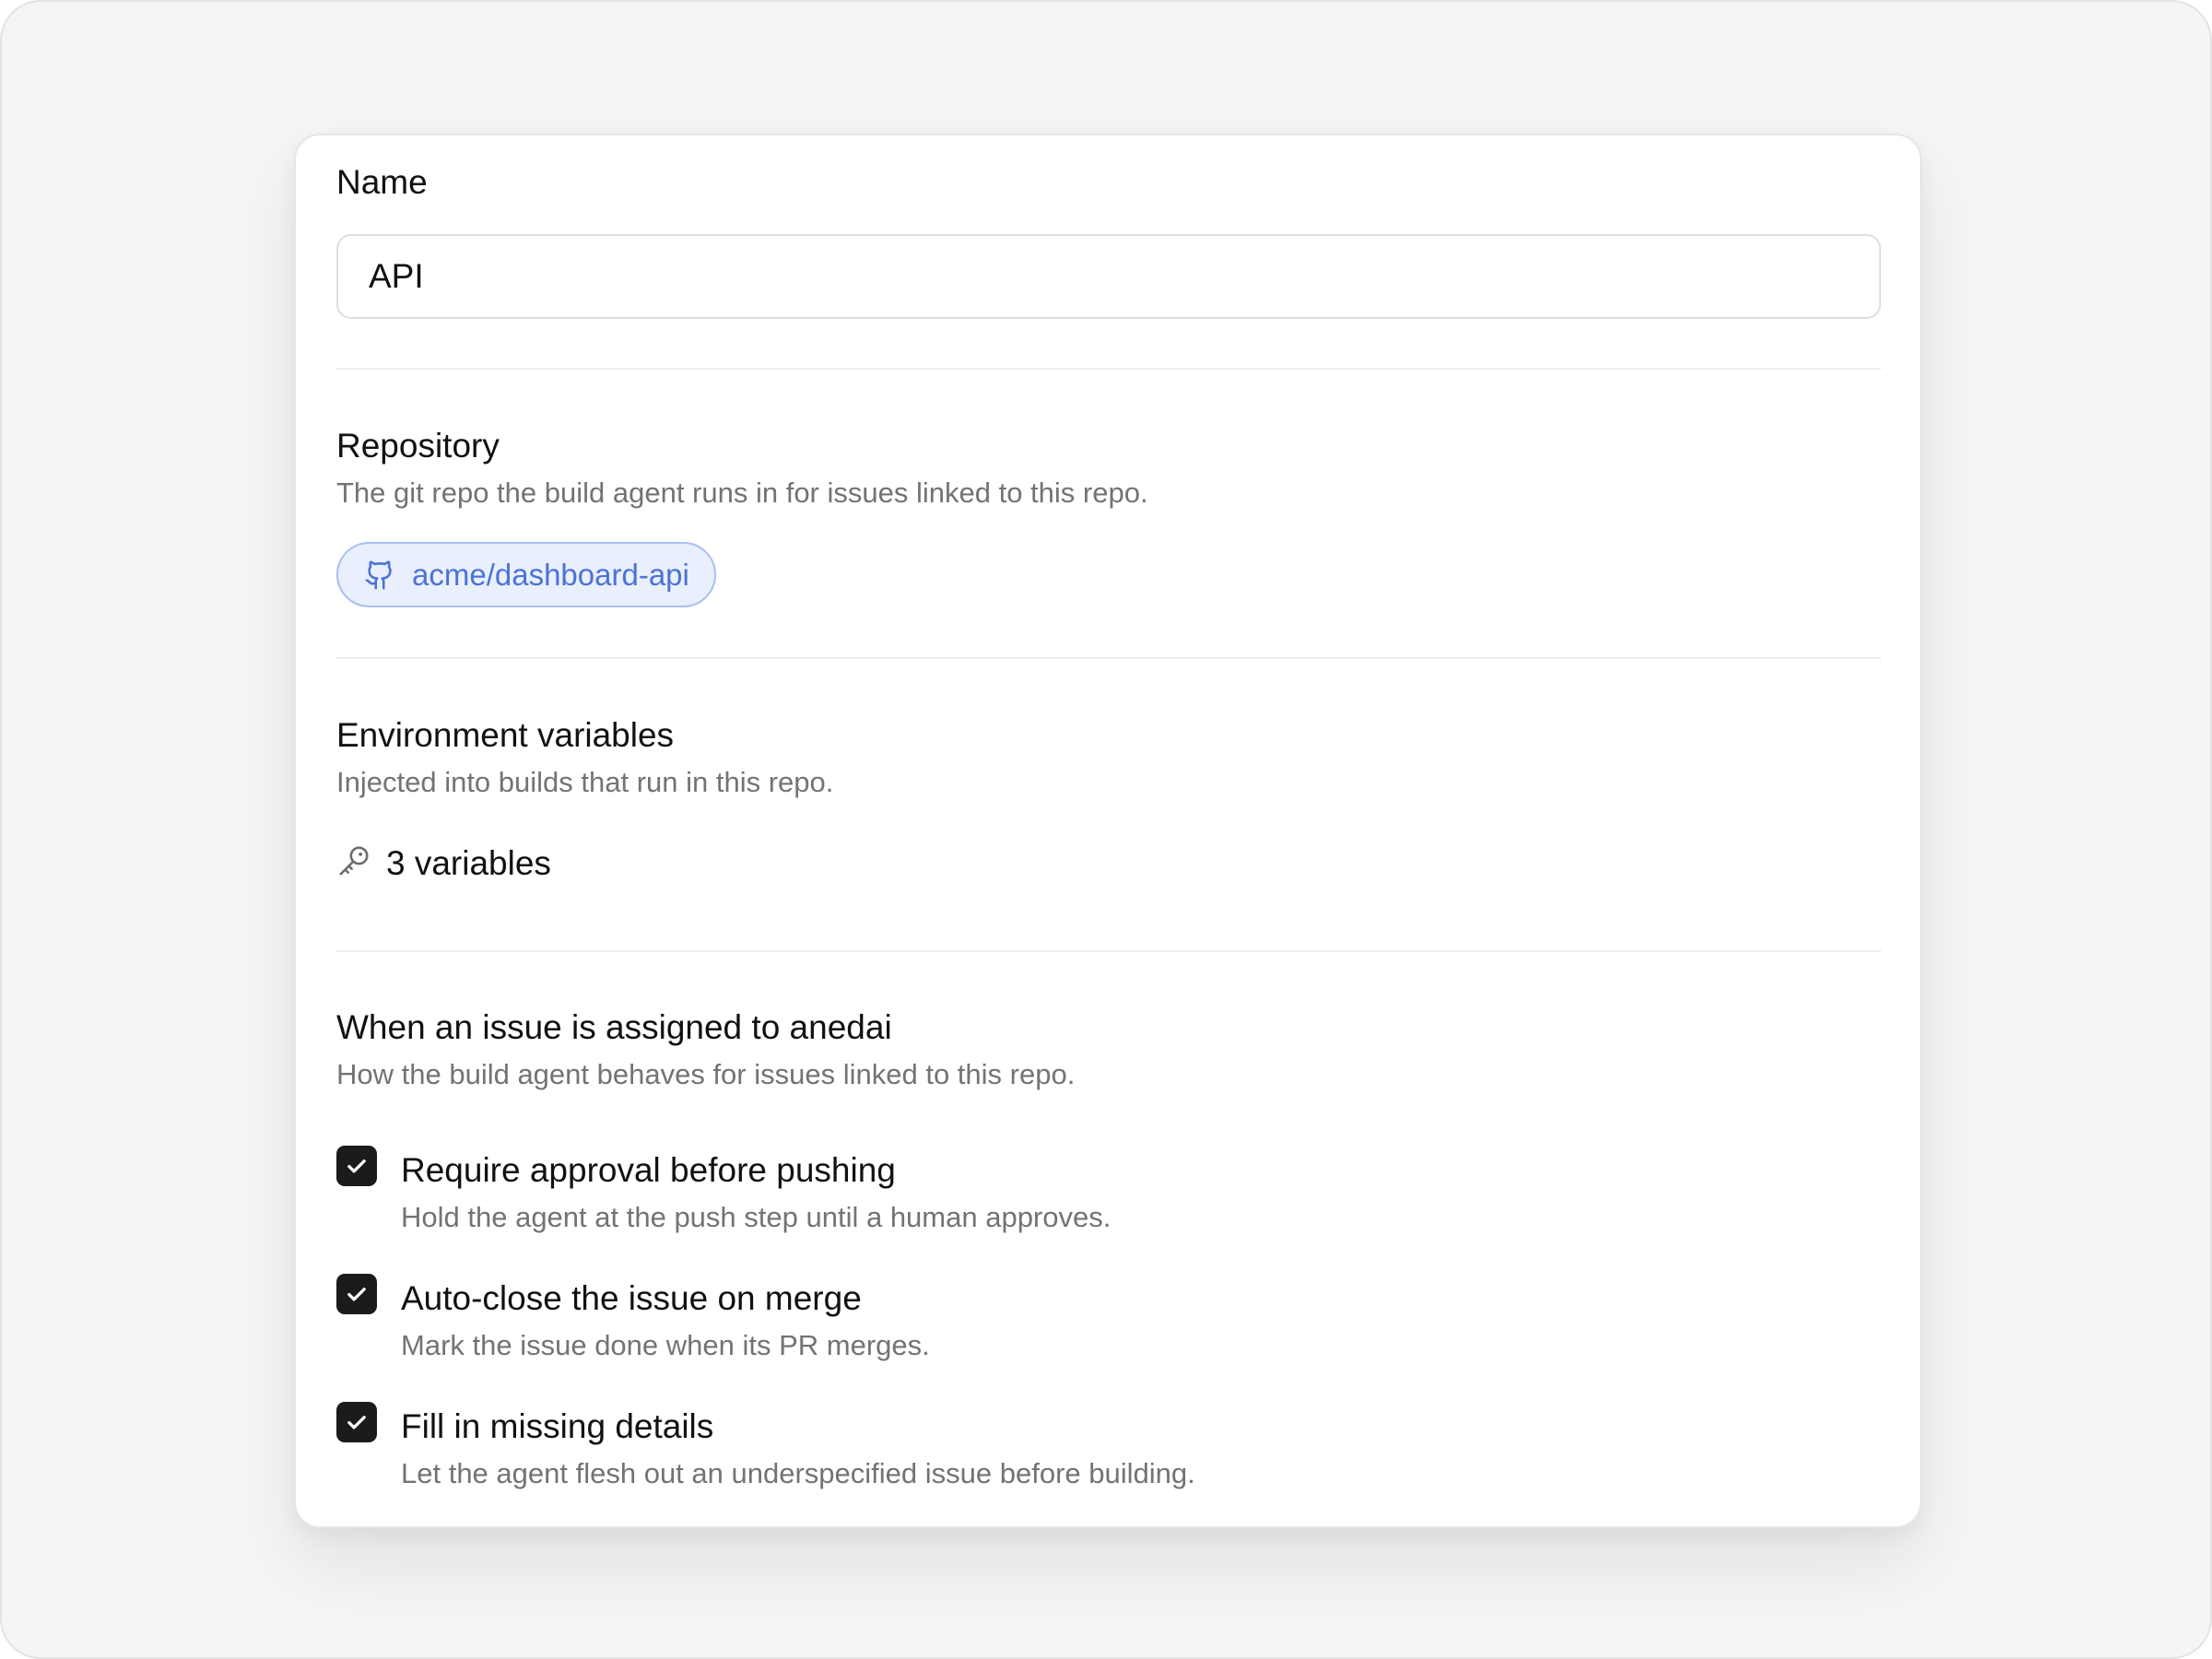  What do you see at coordinates (557, 1426) in the screenshot?
I see `option-title: Fill in missing details` at bounding box center [557, 1426].